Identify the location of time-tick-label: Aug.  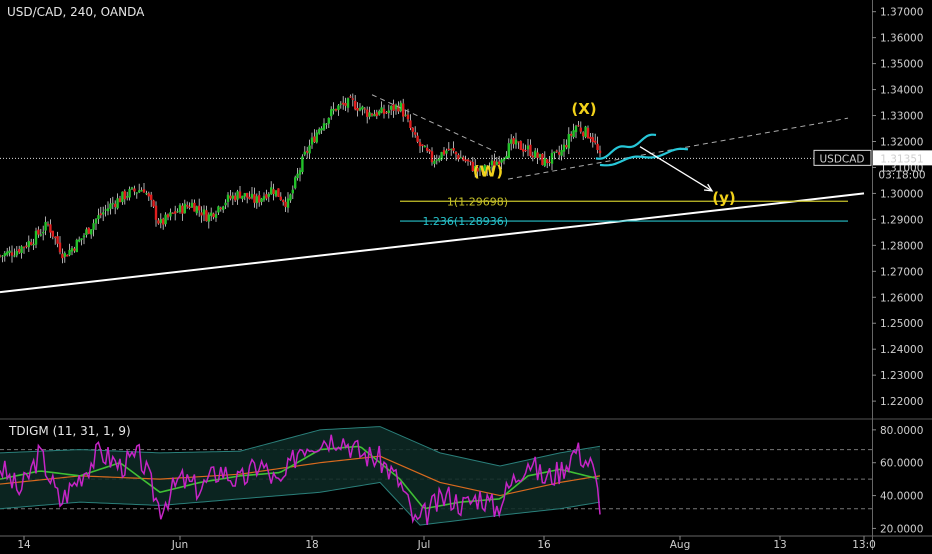
(680, 544).